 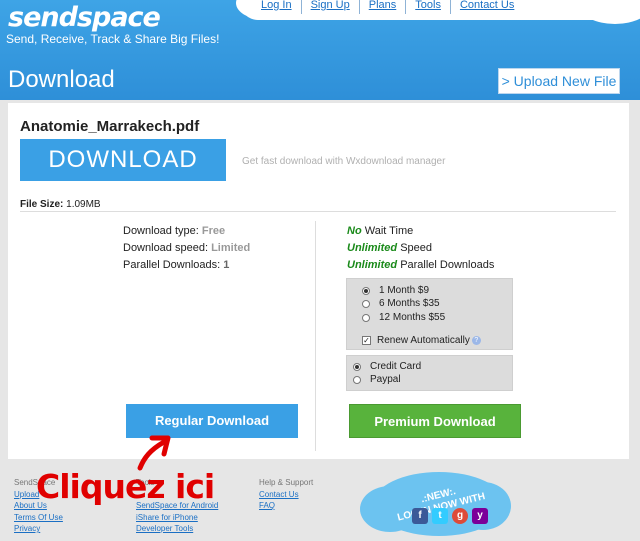 I want to click on google-icon: g, so click(x=460, y=516).